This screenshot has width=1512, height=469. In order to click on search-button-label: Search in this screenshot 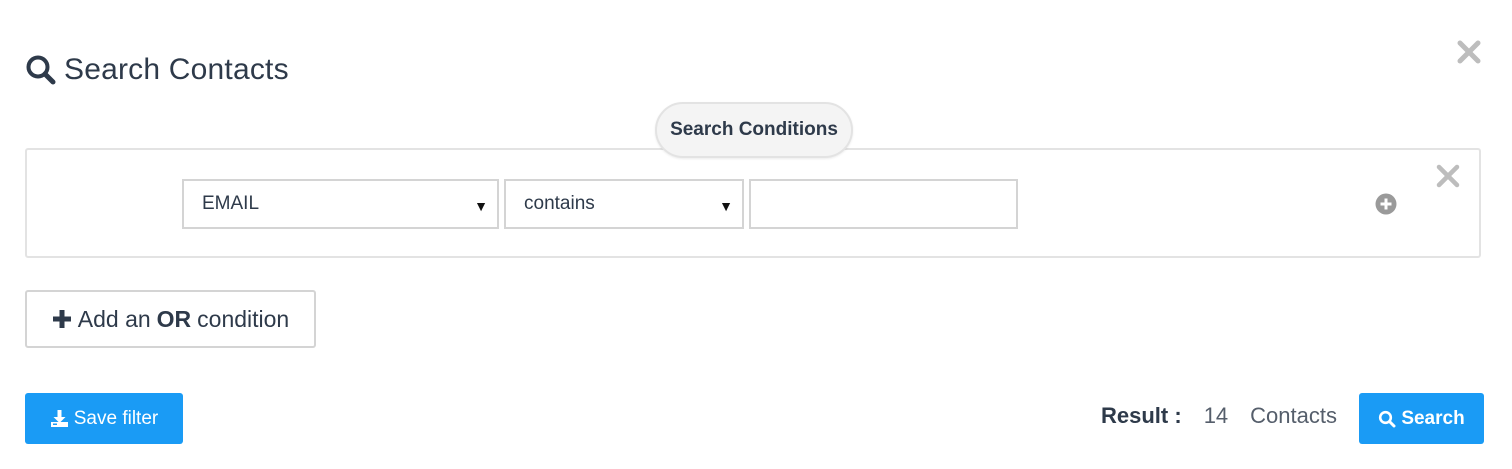, I will do `click(1433, 418)`.